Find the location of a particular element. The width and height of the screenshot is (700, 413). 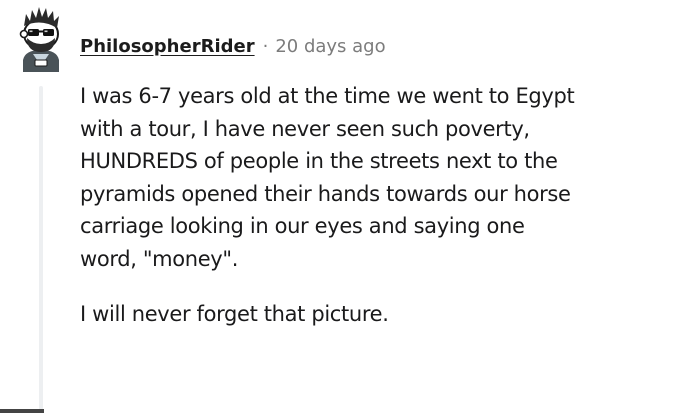

username-link: PhilosopherRider is located at coordinates (167, 46).